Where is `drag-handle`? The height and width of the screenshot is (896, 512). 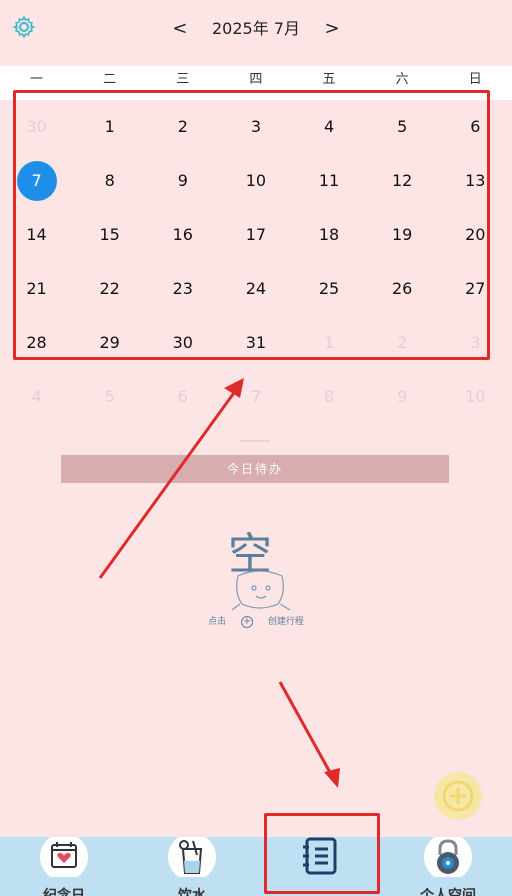 drag-handle is located at coordinates (255, 441).